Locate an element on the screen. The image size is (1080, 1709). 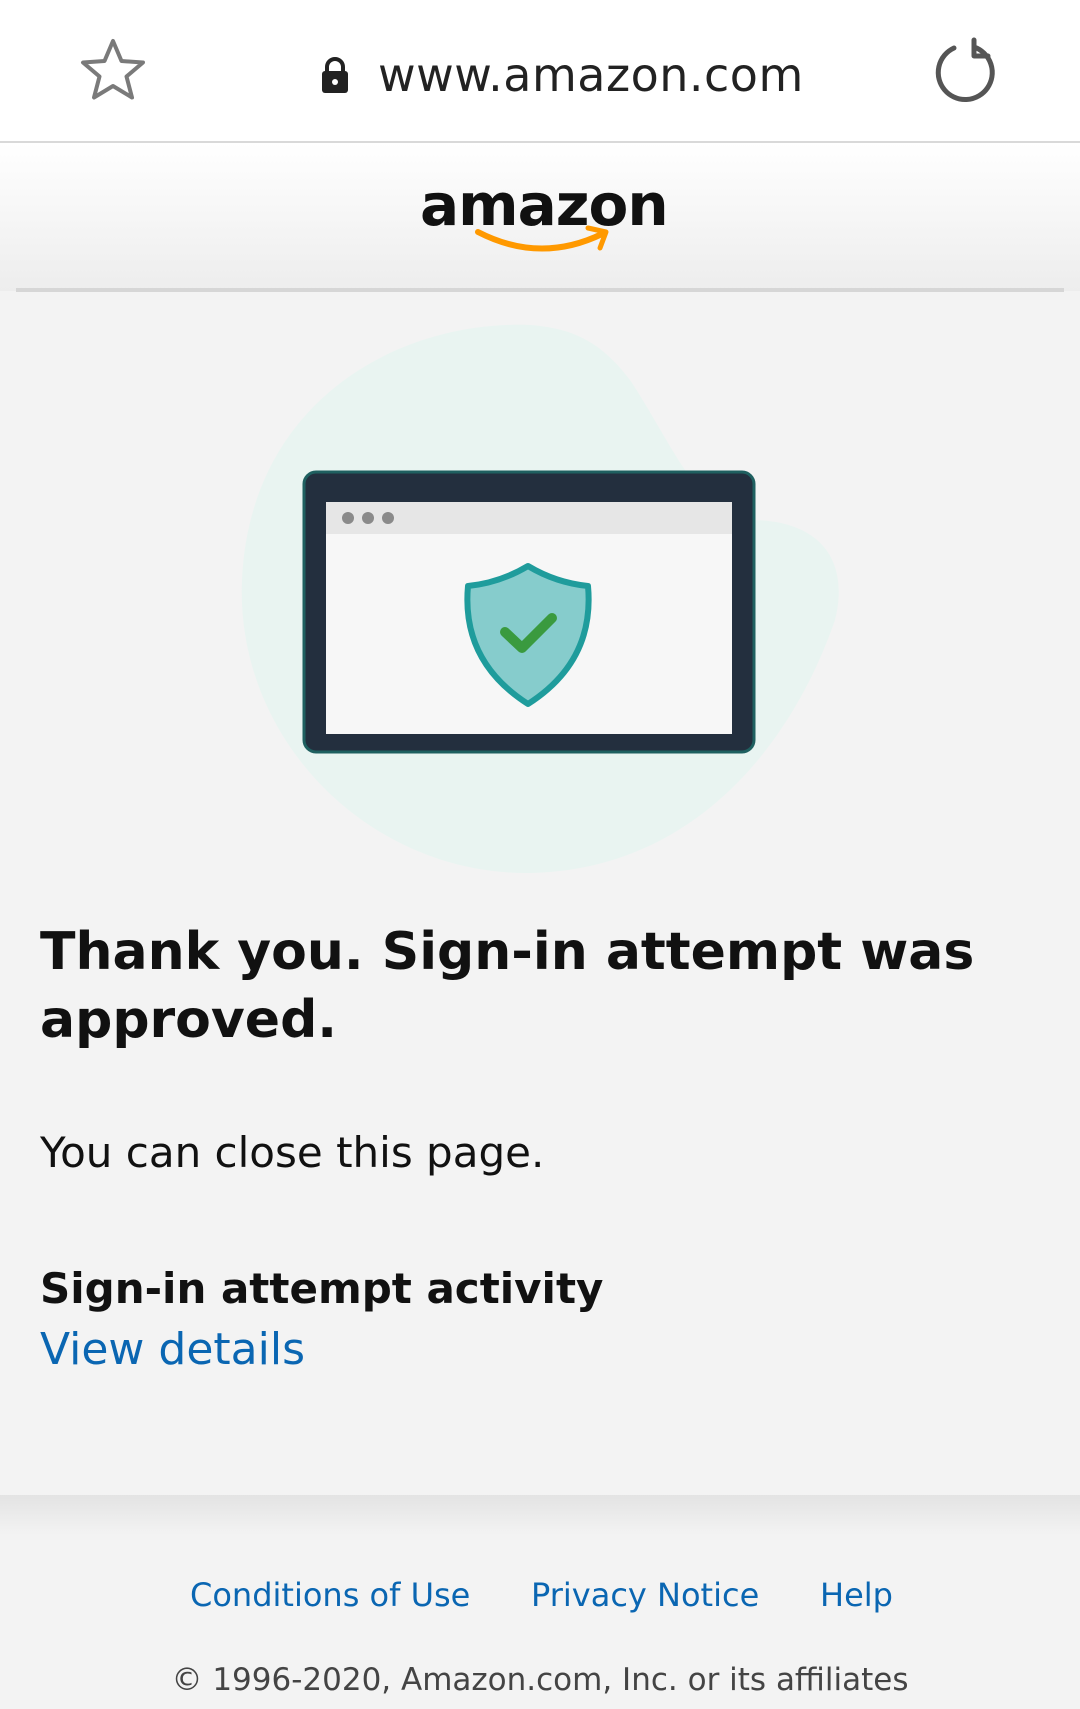
reload-icon is located at coordinates (965, 70).